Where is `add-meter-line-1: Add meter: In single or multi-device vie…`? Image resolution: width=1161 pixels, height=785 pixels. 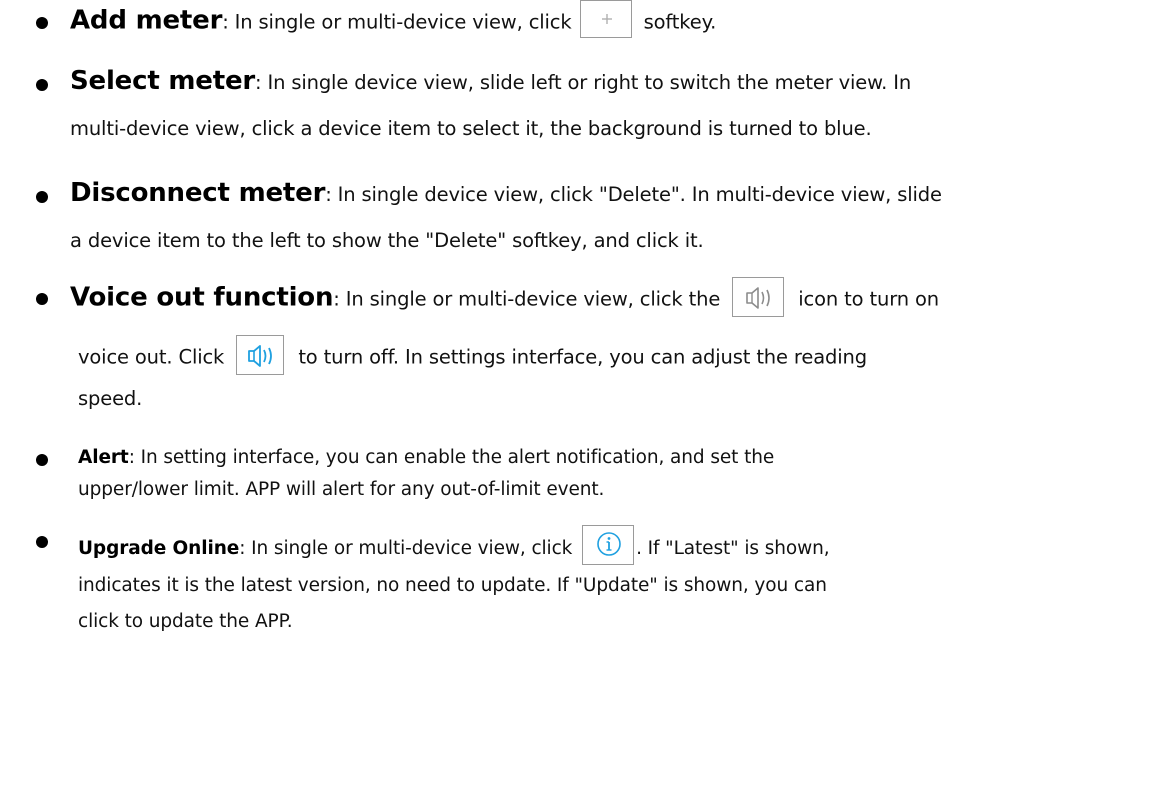 add-meter-line-1: Add meter: In single or multi-device vie… is located at coordinates (393, 21).